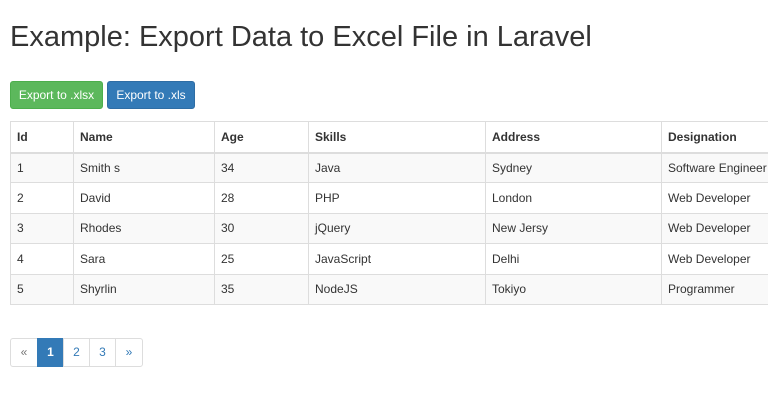 This screenshot has height=405, width=768. What do you see at coordinates (144, 228) in the screenshot?
I see `cell-name: Rhodes` at bounding box center [144, 228].